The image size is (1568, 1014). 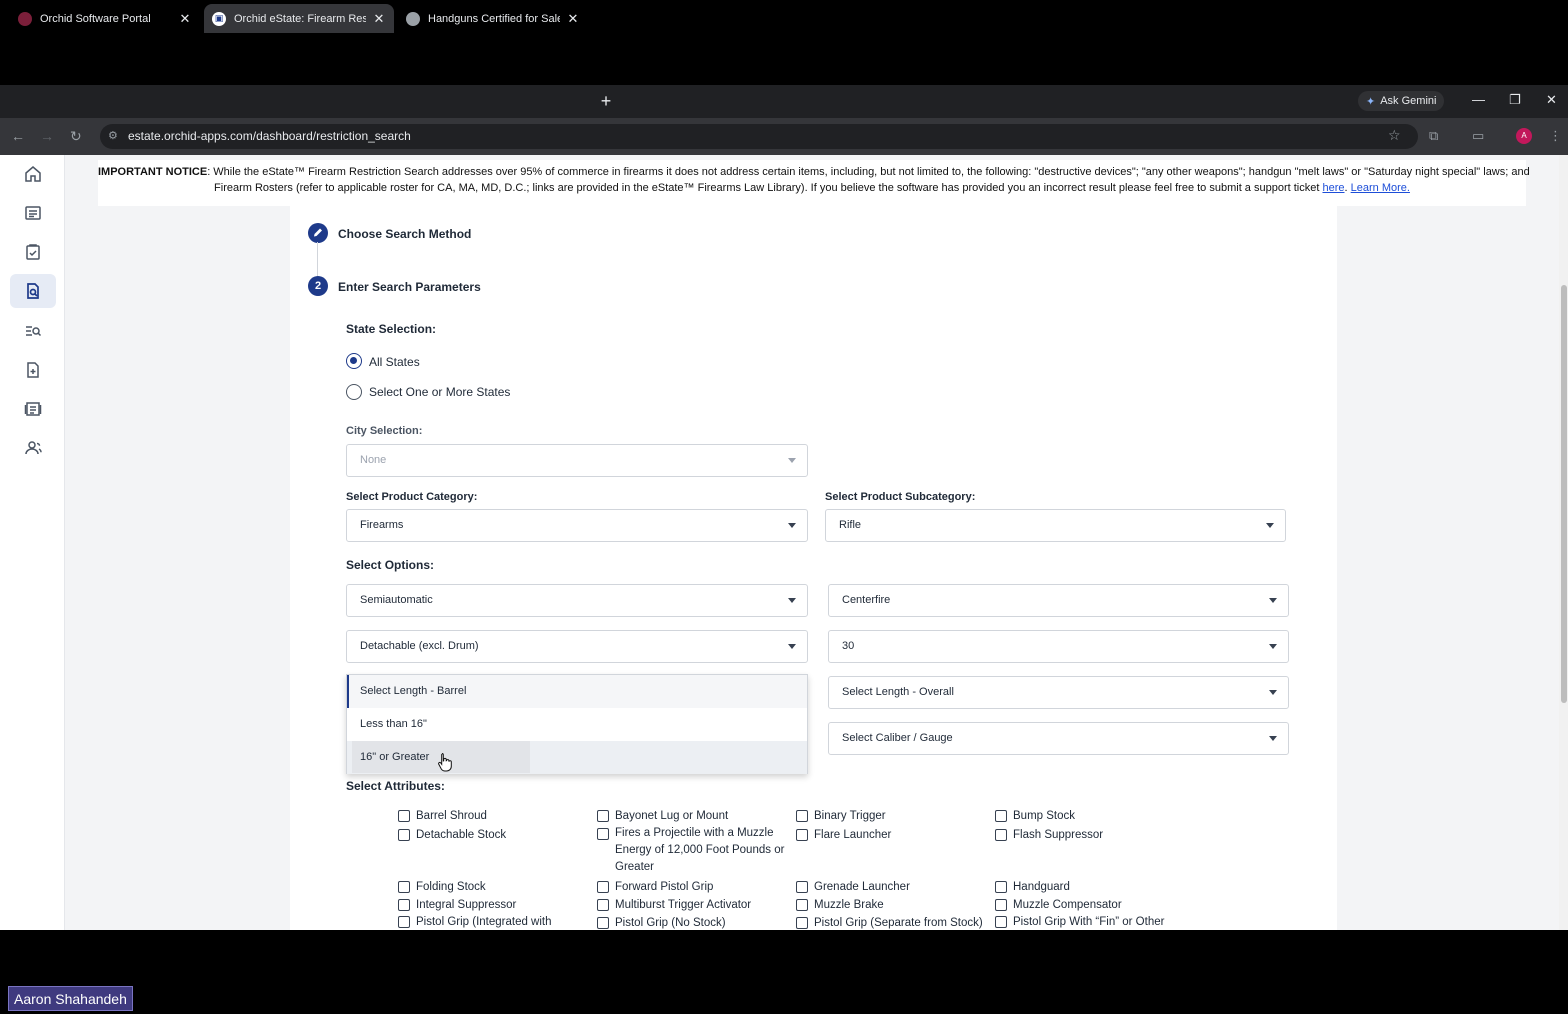 What do you see at coordinates (33, 174) in the screenshot?
I see `home-icon` at bounding box center [33, 174].